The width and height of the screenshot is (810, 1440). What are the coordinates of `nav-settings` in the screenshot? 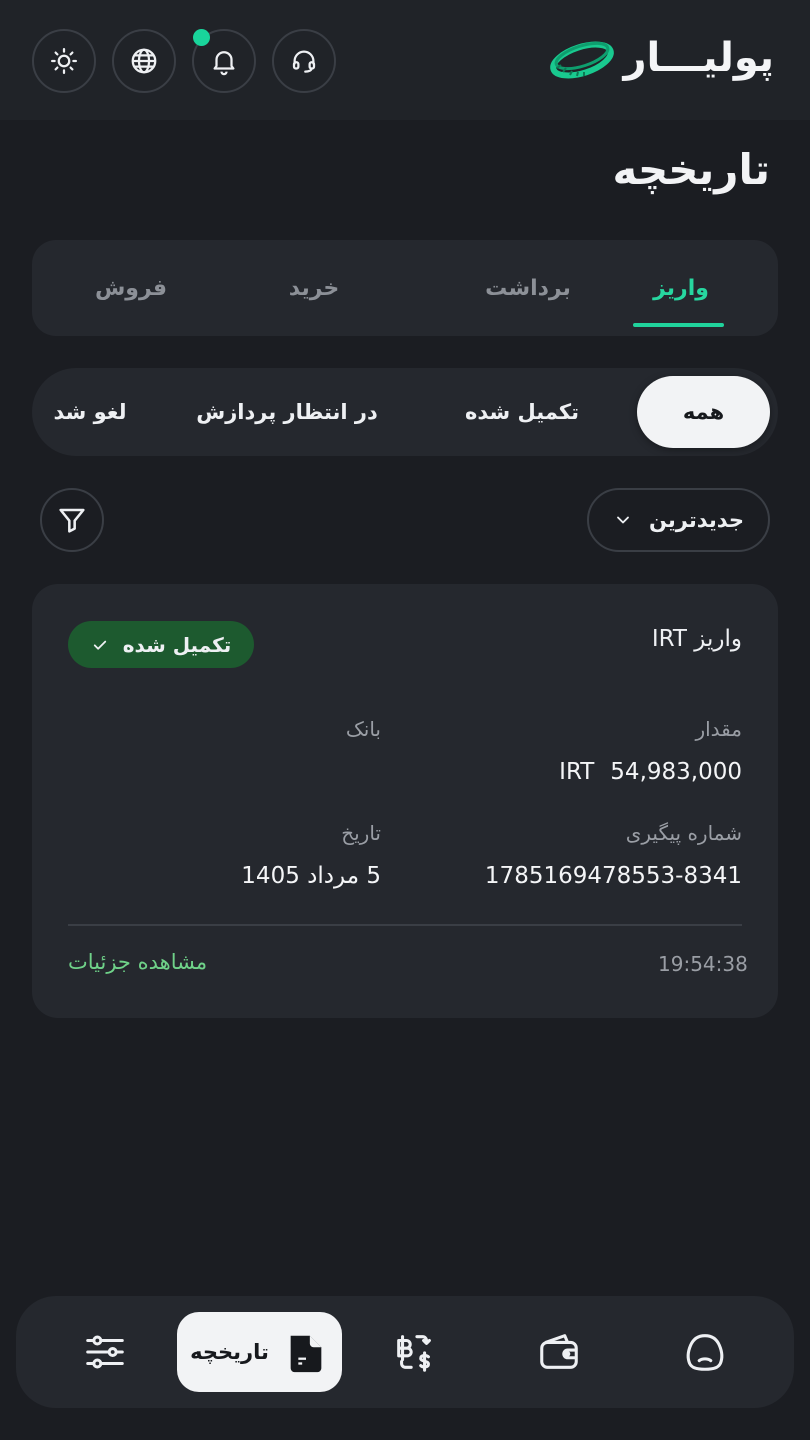 It's located at (105, 1352).